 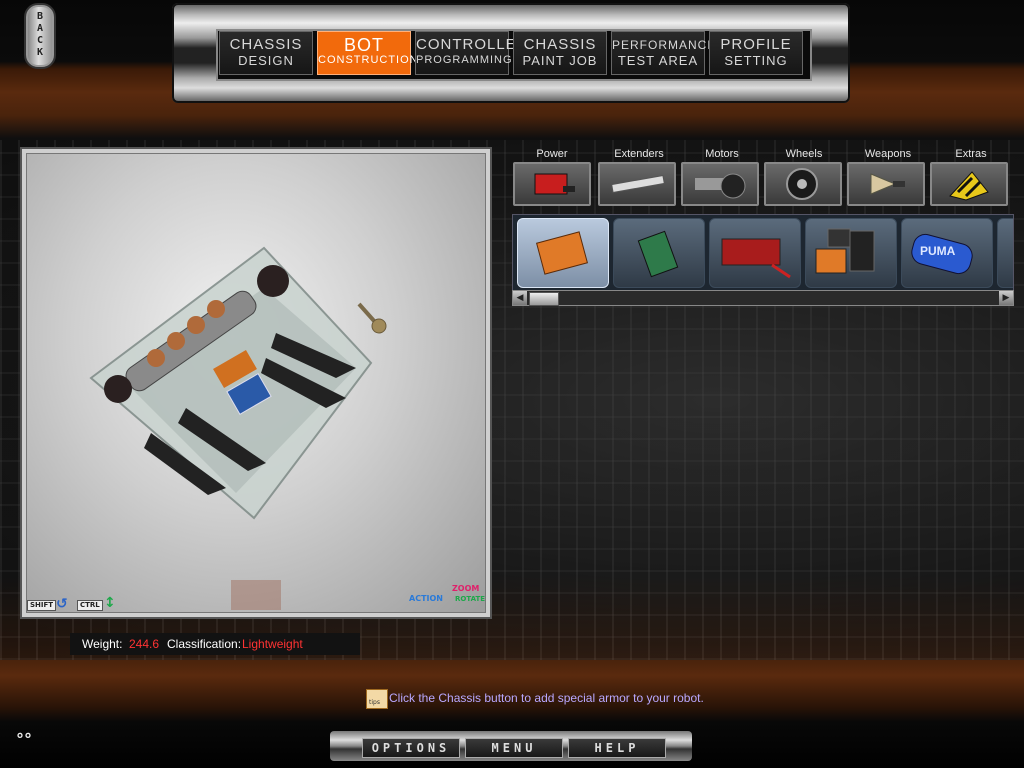 I want to click on scroll-left-arrow-icon: ◀, so click(x=520, y=298).